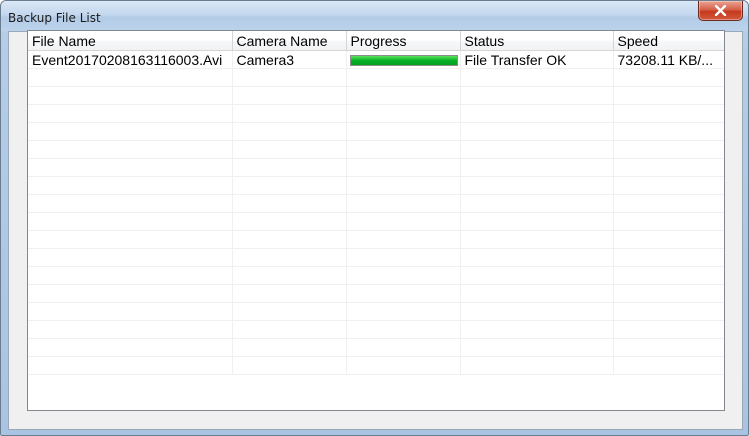 Image resolution: width=749 pixels, height=436 pixels. What do you see at coordinates (130, 41) in the screenshot?
I see `column-header-file-name: File Name` at bounding box center [130, 41].